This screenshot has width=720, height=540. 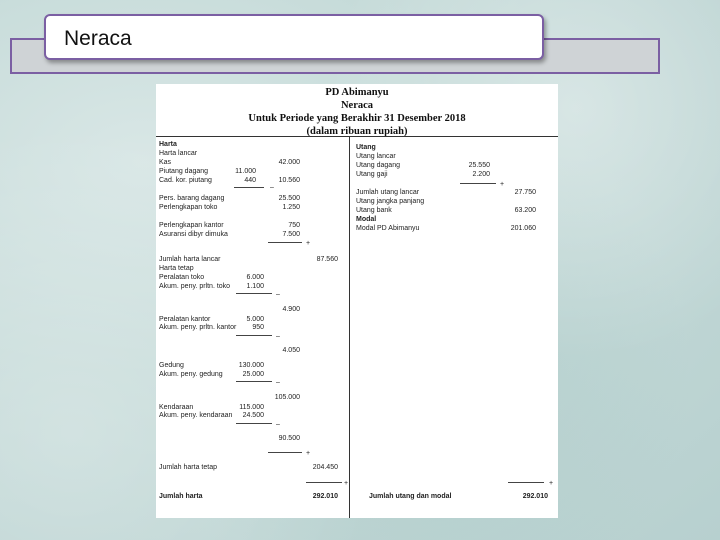 I want to click on asset-label: Pers. barang dagang, so click(x=192, y=198).